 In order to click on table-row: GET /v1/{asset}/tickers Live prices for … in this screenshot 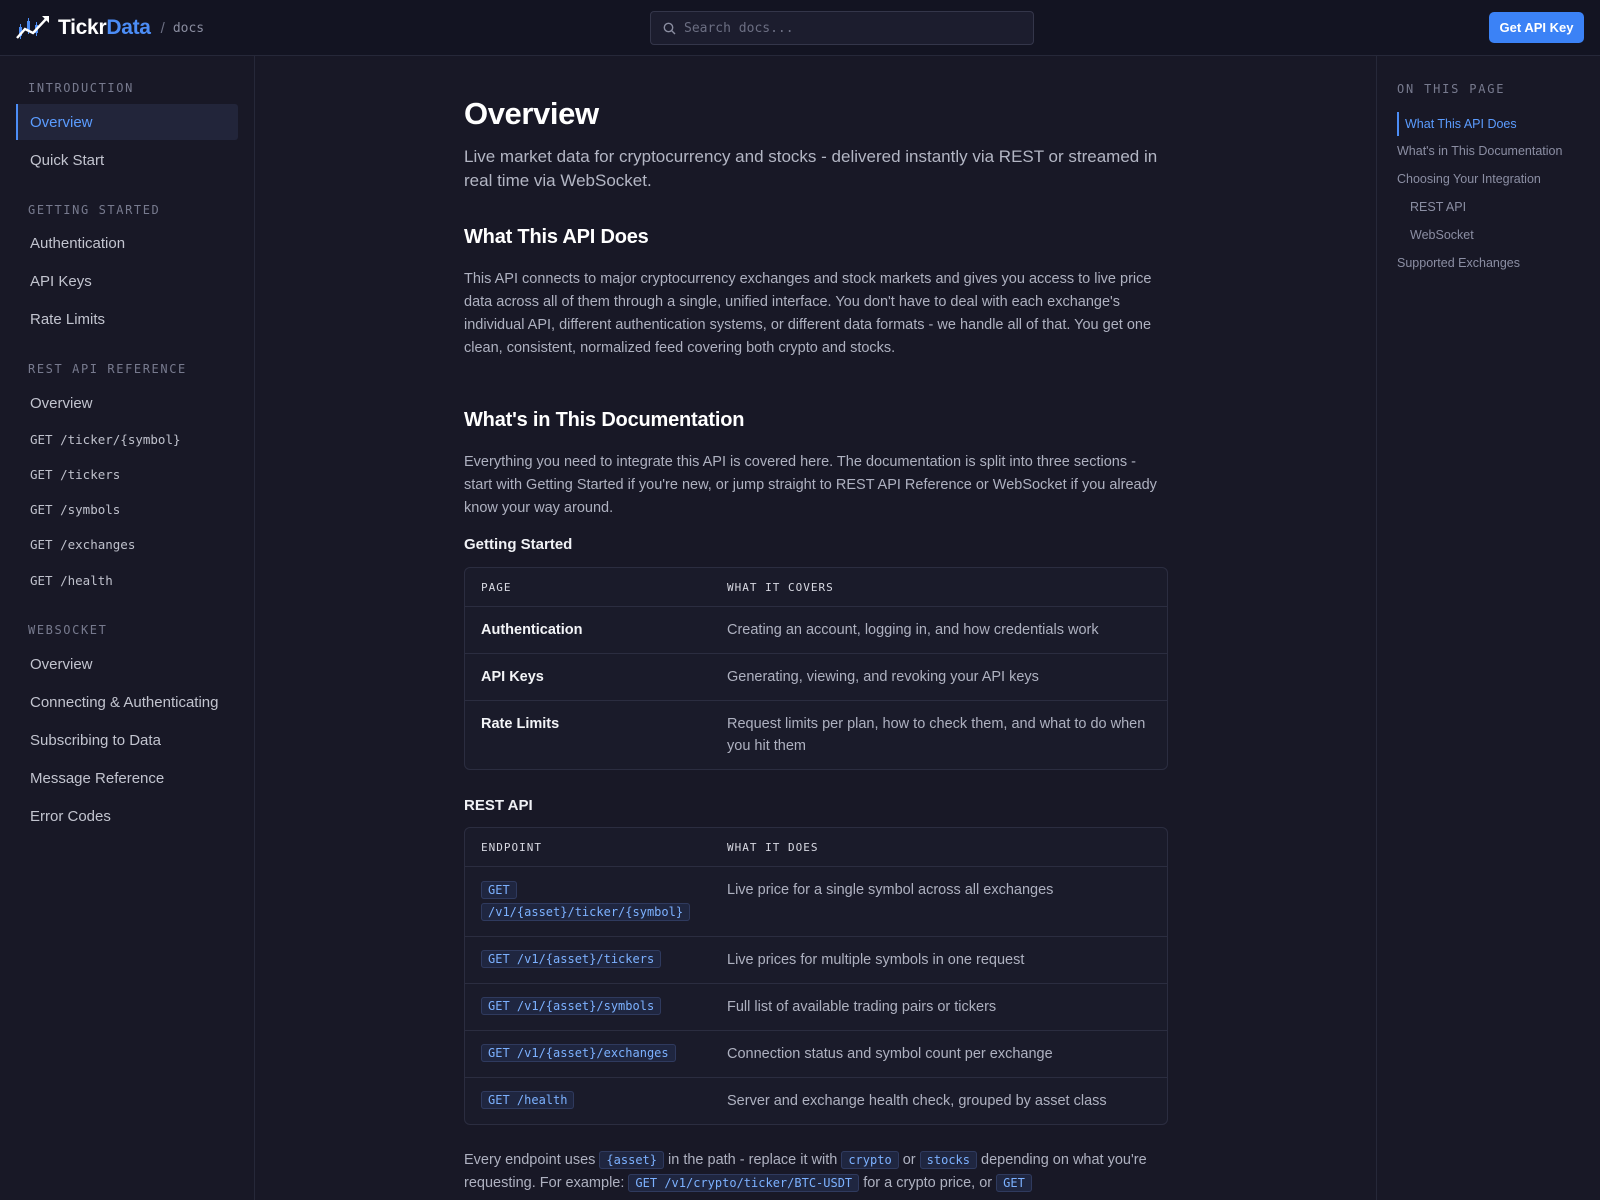, I will do `click(816, 960)`.